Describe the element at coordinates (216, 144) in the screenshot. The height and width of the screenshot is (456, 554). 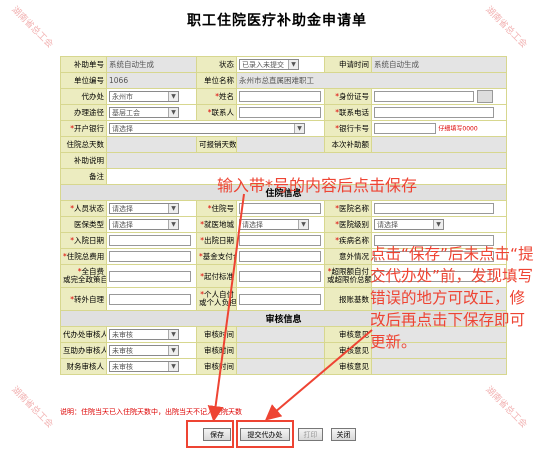
I see `label-reimbursable-days: 可报销天数` at that location.